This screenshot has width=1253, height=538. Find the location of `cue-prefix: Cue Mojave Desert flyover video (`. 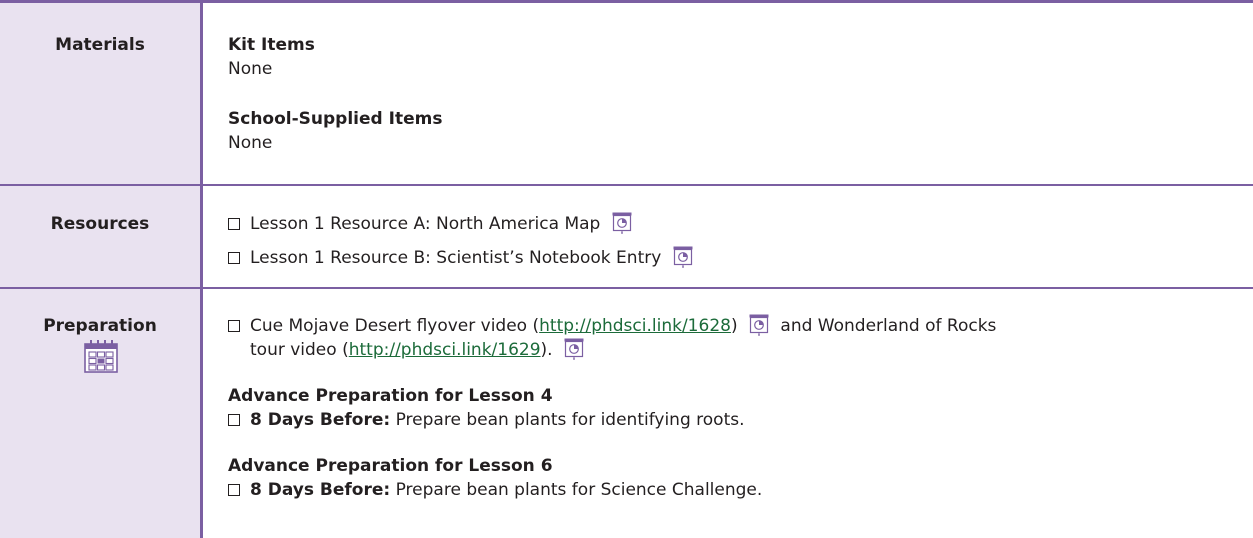

cue-prefix: Cue Mojave Desert flyover video ( is located at coordinates (395, 326).